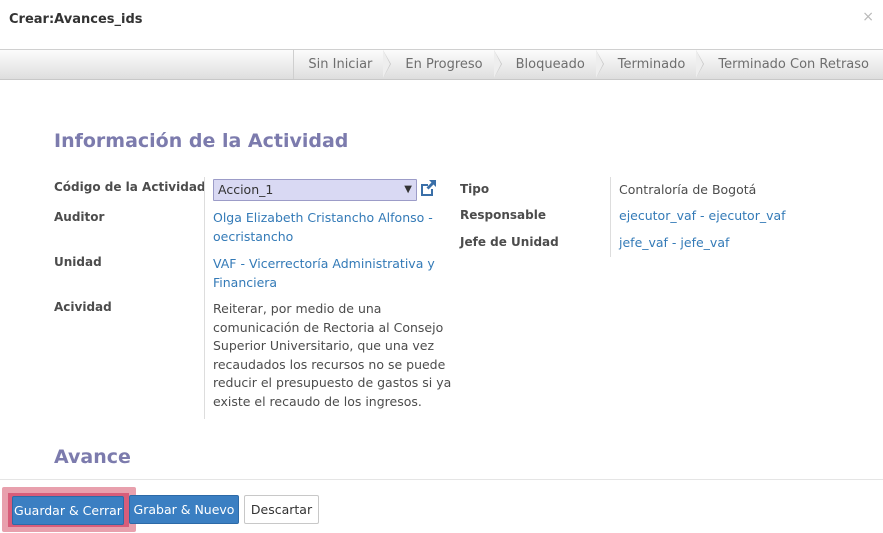 This screenshot has height=533, width=883. I want to click on external-link-icon, so click(428, 188).